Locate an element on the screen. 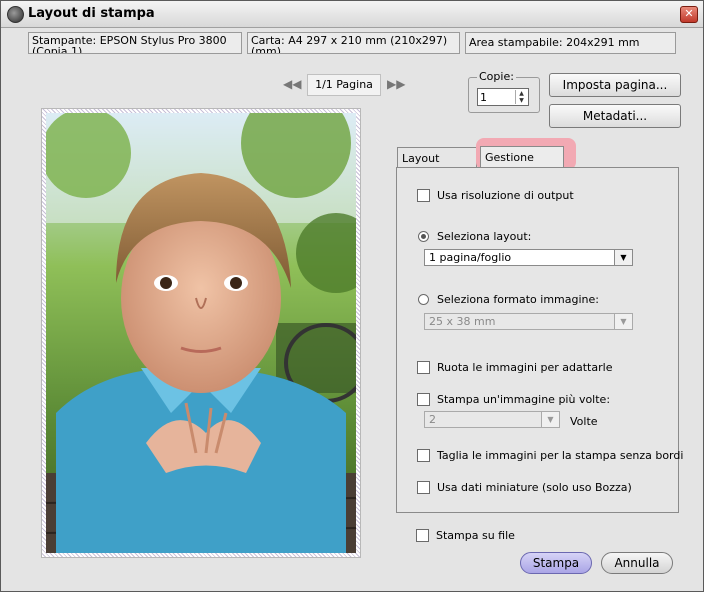  print-to-file-label: Stampa su file is located at coordinates (475, 535).